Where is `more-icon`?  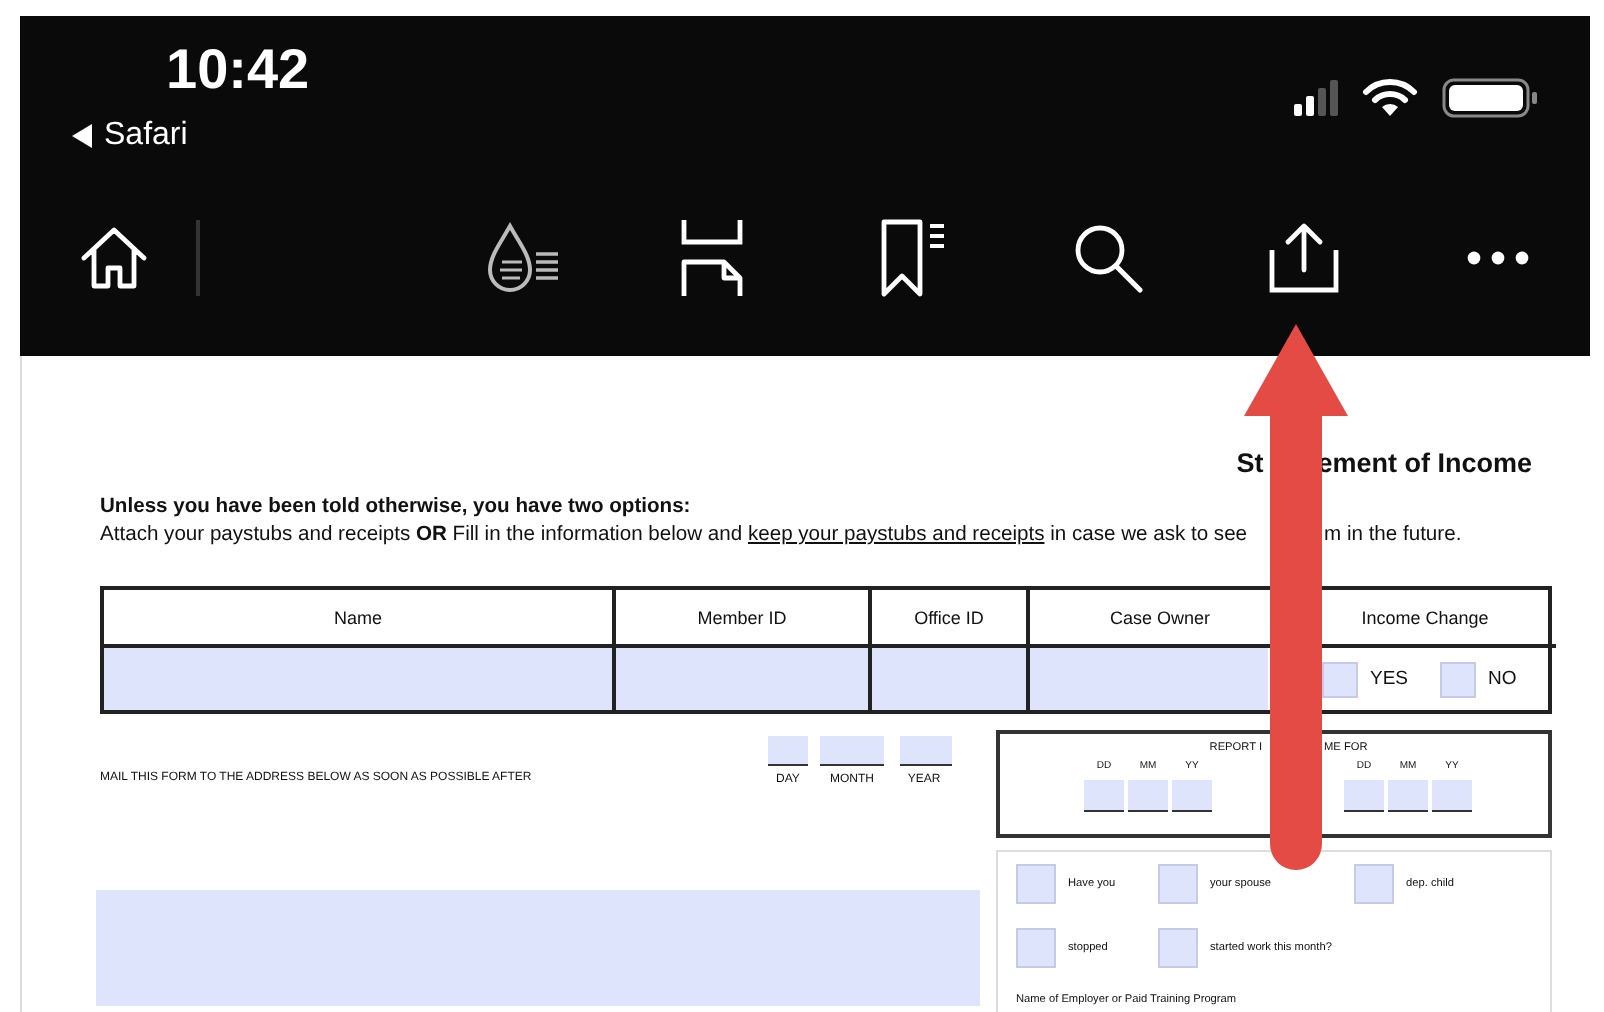 more-icon is located at coordinates (1498, 258).